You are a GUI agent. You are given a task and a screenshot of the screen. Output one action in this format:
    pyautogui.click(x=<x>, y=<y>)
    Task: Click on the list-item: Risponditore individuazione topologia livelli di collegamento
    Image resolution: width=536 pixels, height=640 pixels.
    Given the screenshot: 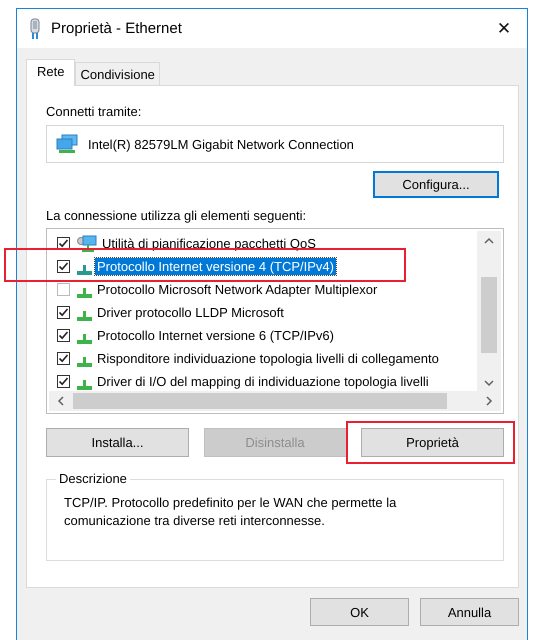 What is the action you would take?
    pyautogui.click(x=268, y=358)
    